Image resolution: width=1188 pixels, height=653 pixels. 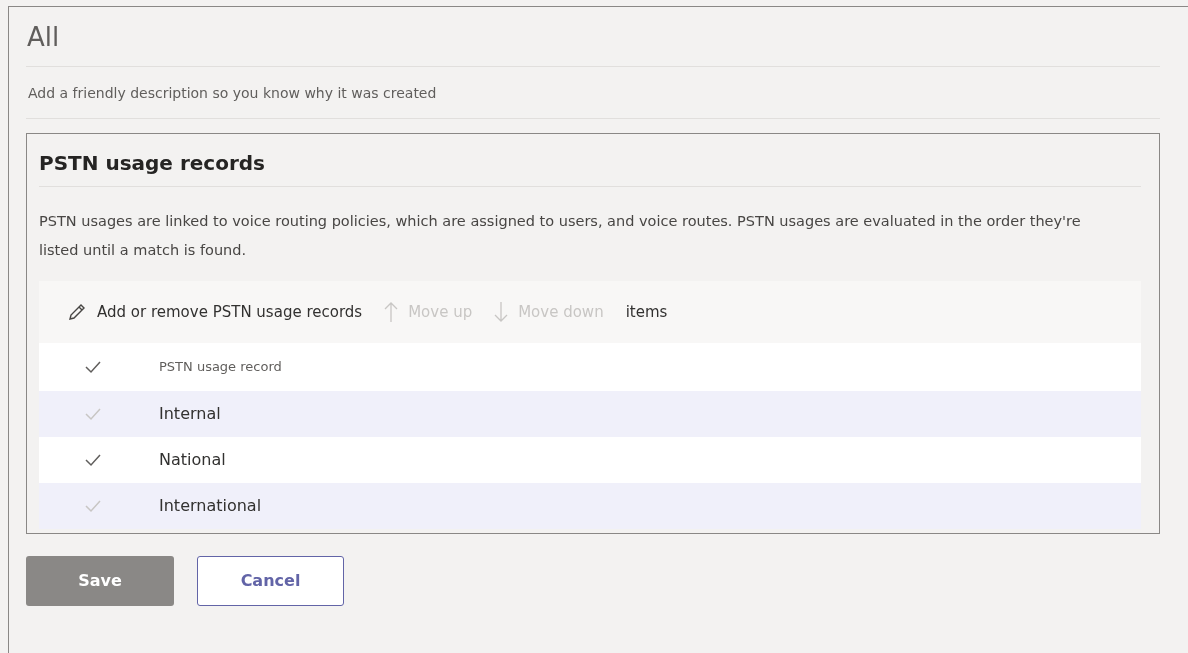 What do you see at coordinates (210, 506) in the screenshot?
I see `table-cell-text: International` at bounding box center [210, 506].